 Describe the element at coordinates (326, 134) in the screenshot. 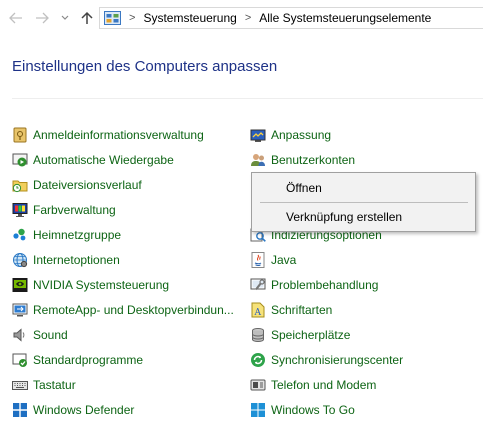

I see `item-personalization: Anpassung` at that location.